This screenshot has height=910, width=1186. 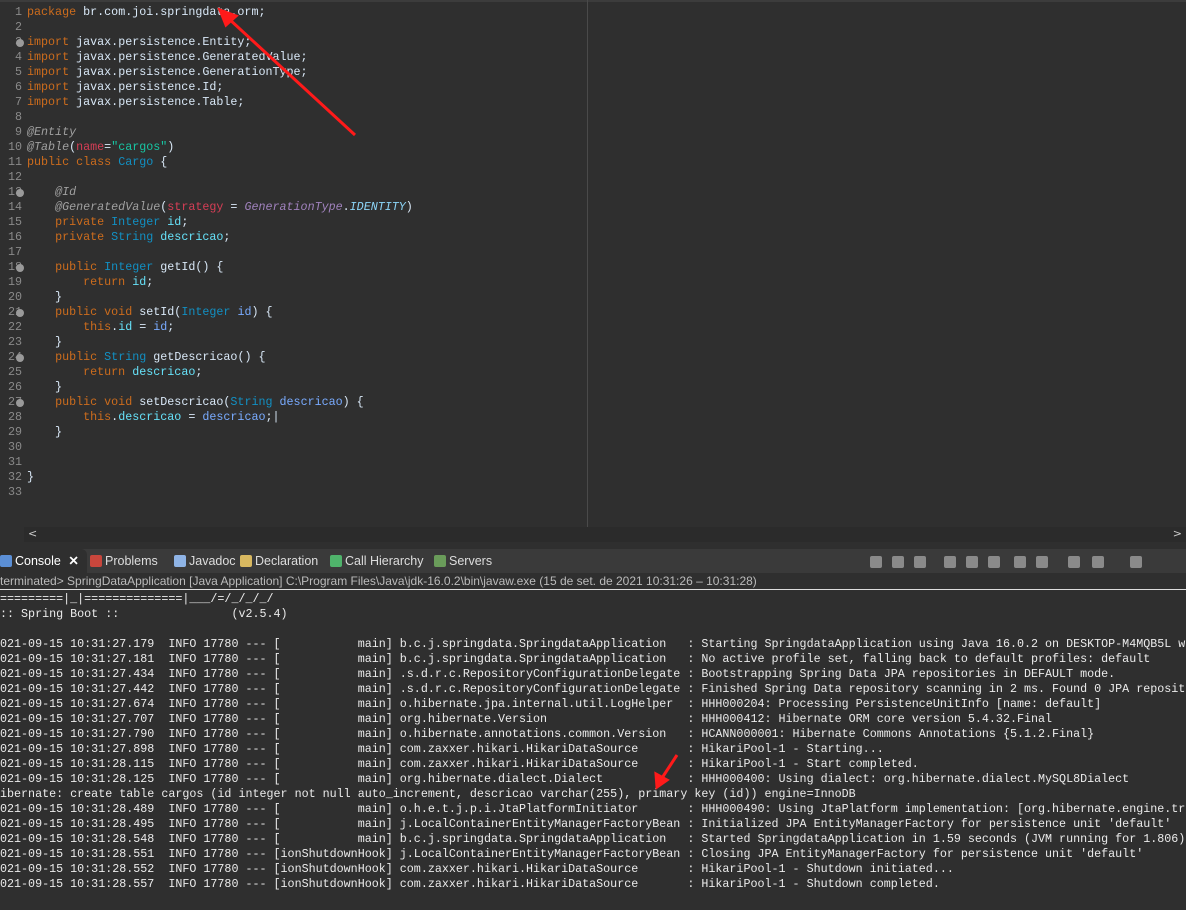 What do you see at coordinates (662, 780) in the screenshot?
I see `arrow-head-icon` at bounding box center [662, 780].